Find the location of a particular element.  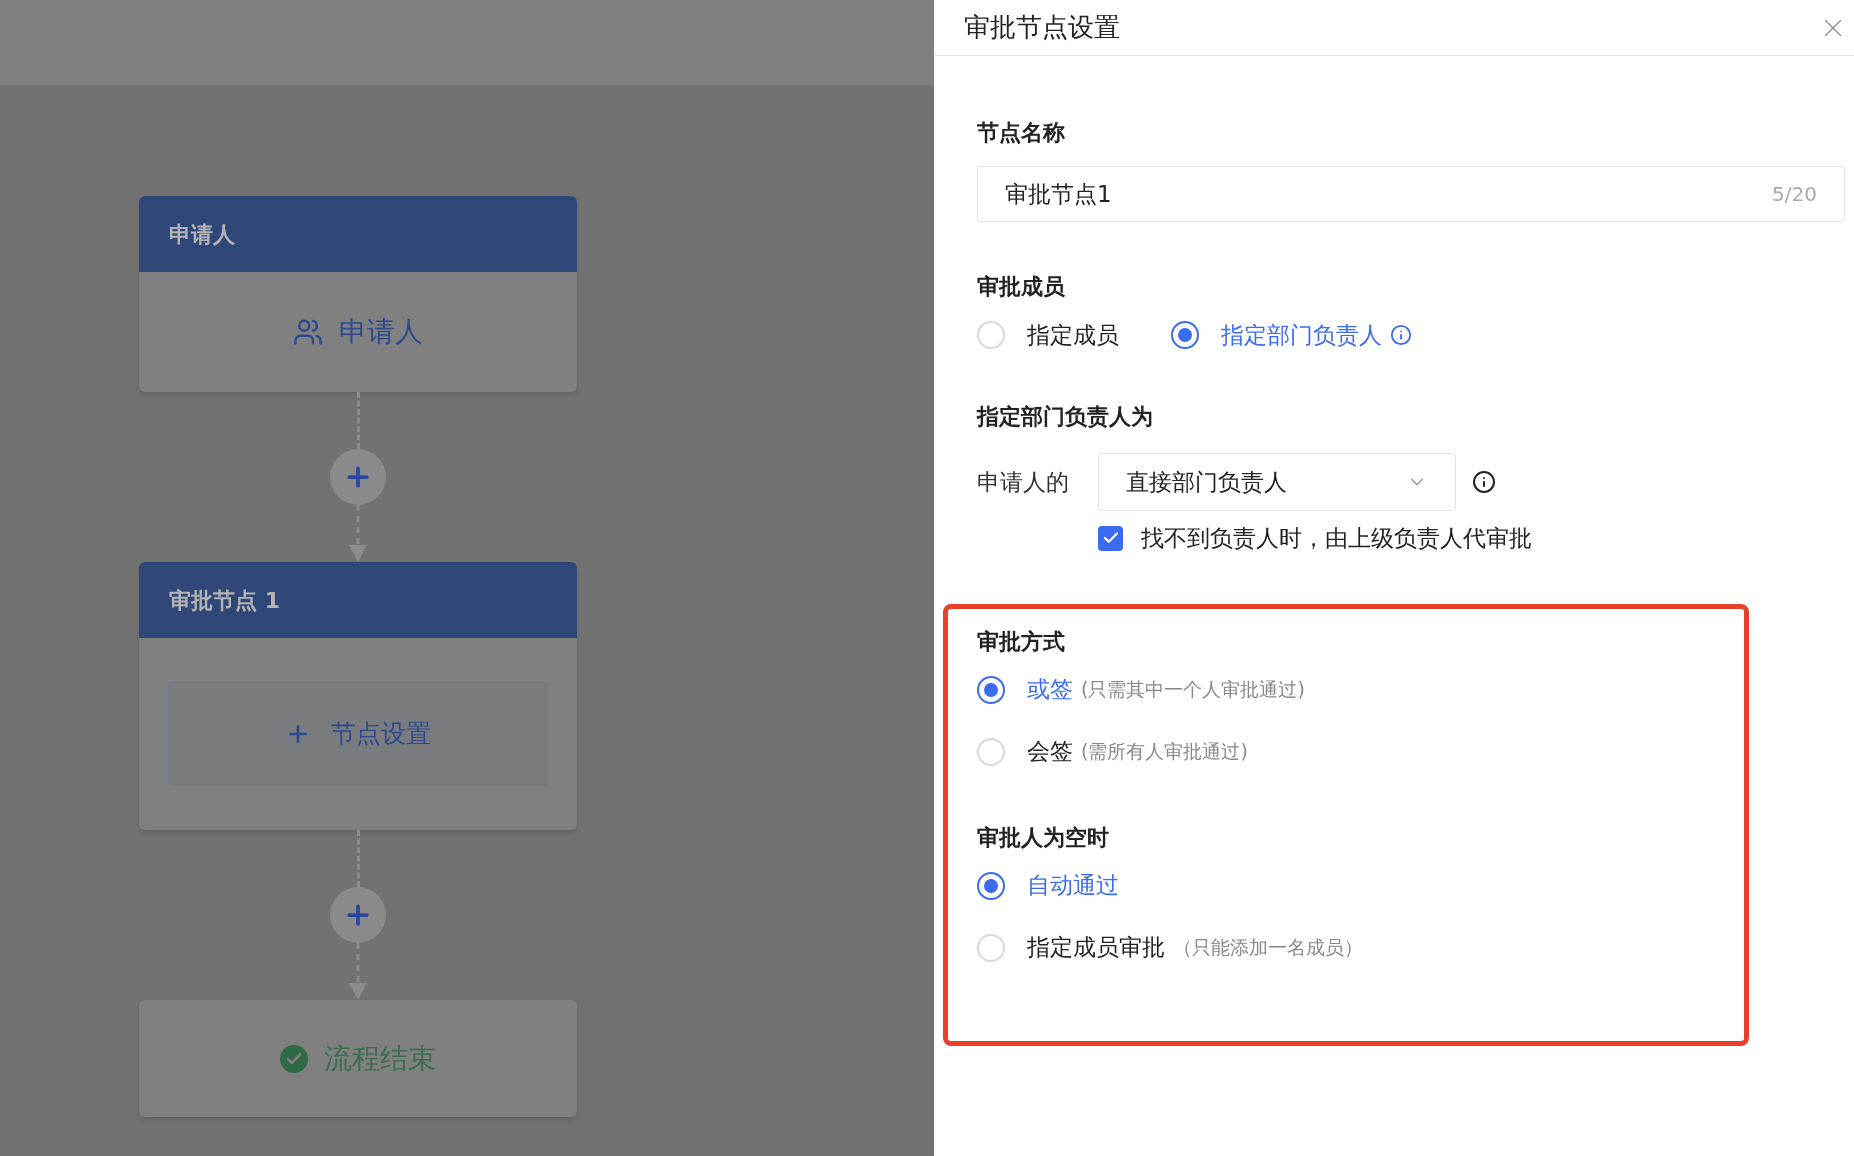

select-field: 直接部门负责人 is located at coordinates (1277, 482).